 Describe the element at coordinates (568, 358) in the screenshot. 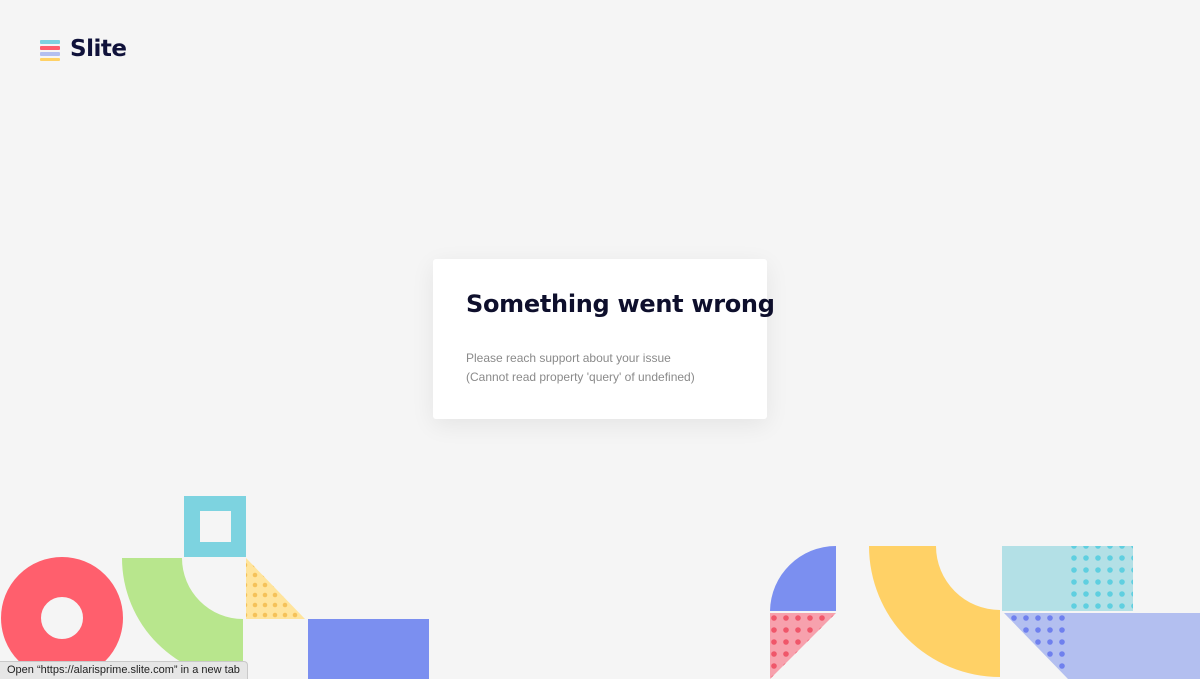

I see `error-message-line-1: Please reach support about your issue` at that location.